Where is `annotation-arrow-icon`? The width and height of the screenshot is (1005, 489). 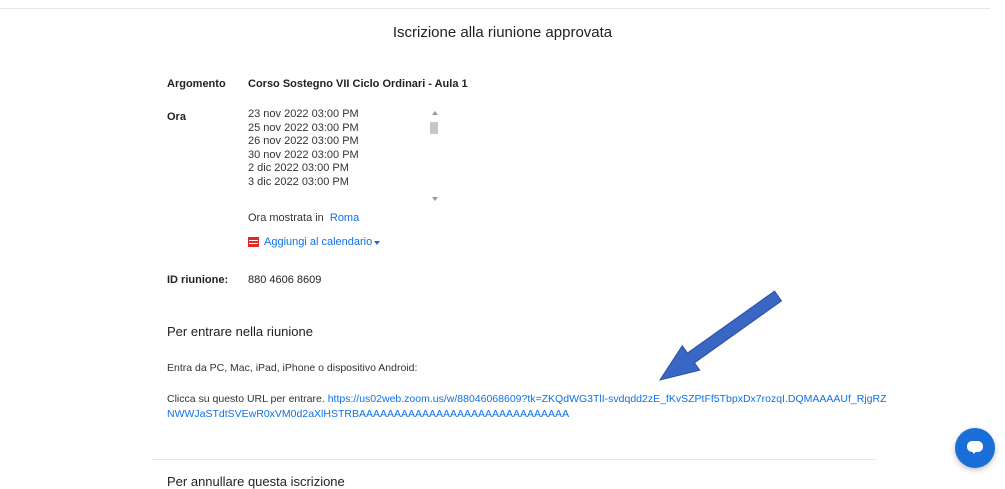
annotation-arrow-icon is located at coordinates (720, 335).